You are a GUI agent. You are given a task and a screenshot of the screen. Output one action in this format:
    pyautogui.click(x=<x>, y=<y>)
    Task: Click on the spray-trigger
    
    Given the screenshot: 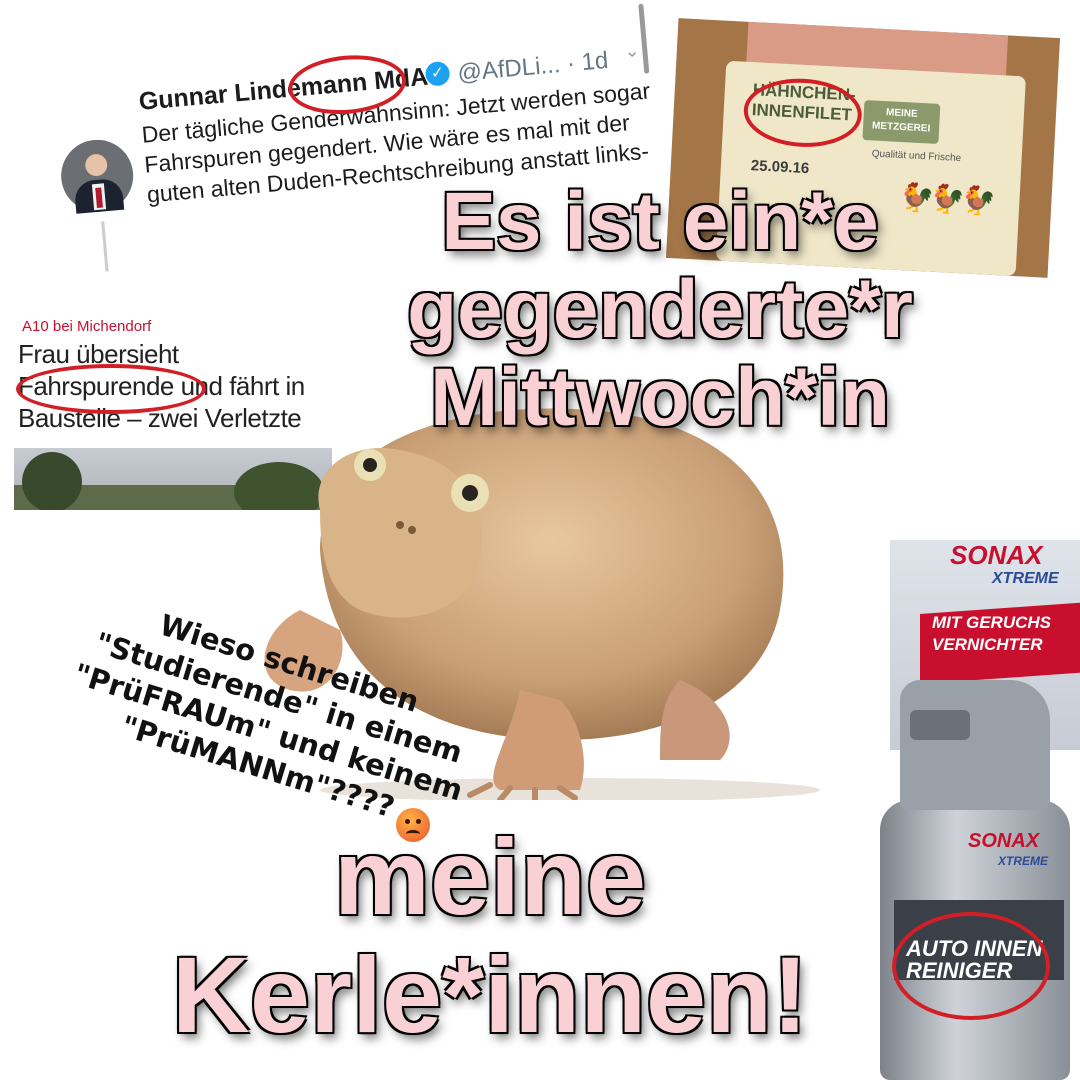 What is the action you would take?
    pyautogui.click(x=975, y=745)
    